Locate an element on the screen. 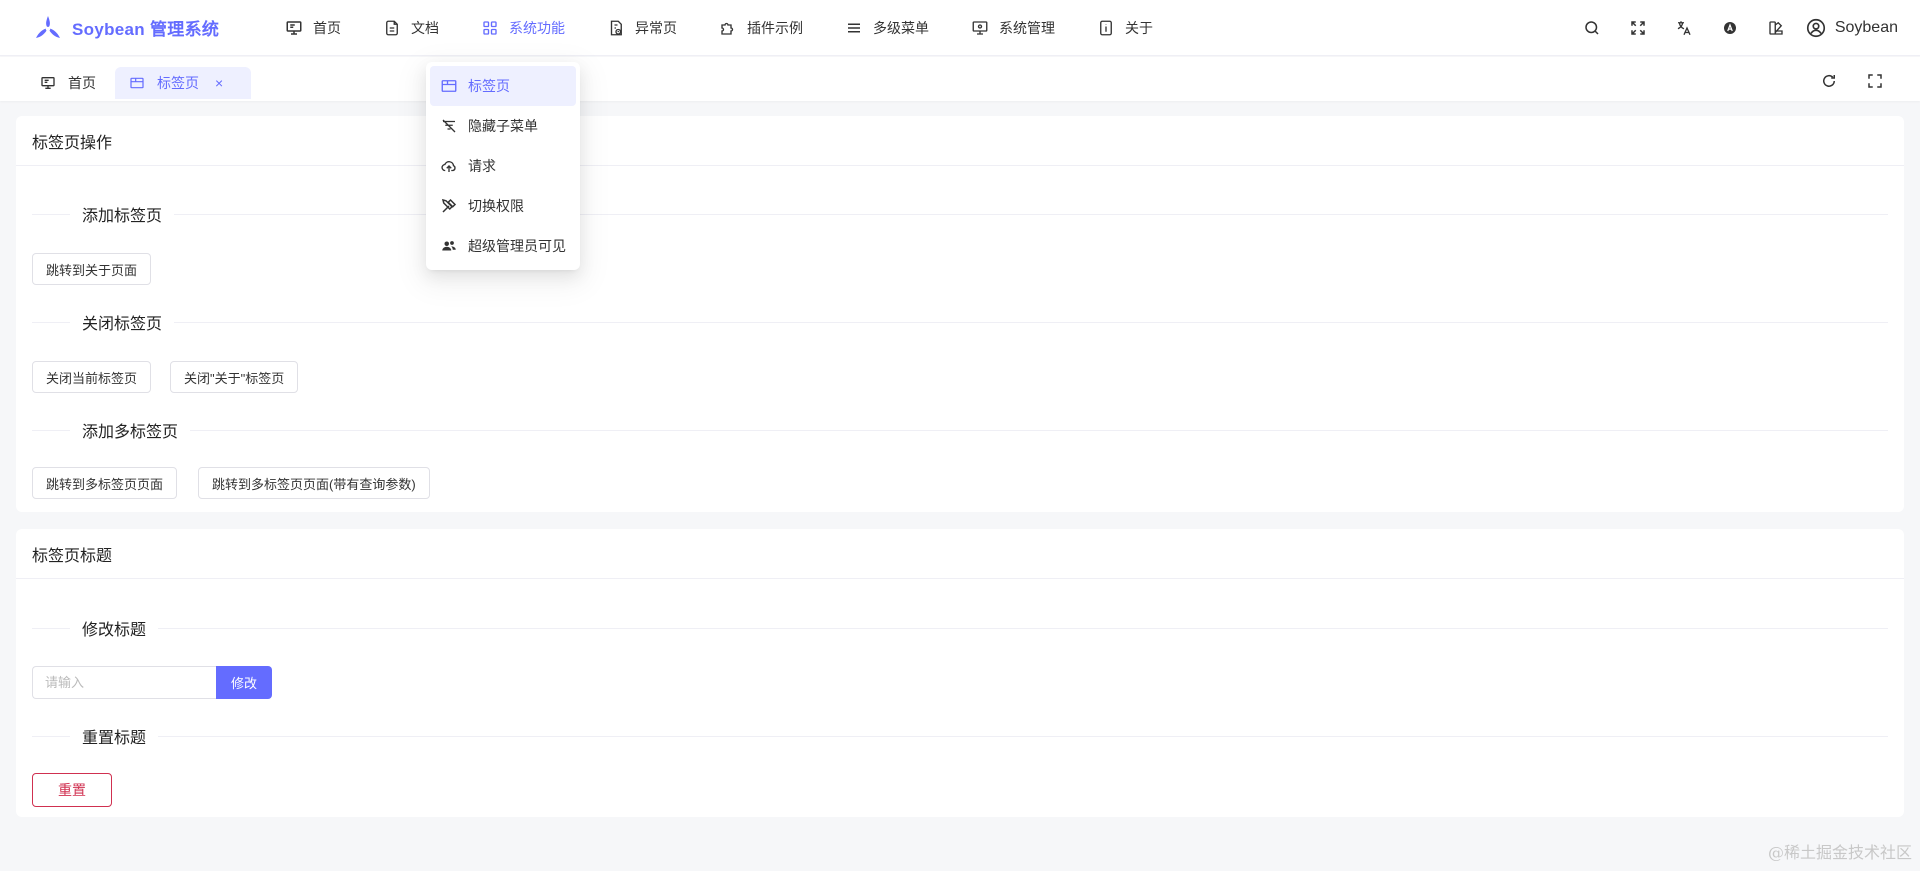  menu-item-about: 关于 is located at coordinates (1125, 28).